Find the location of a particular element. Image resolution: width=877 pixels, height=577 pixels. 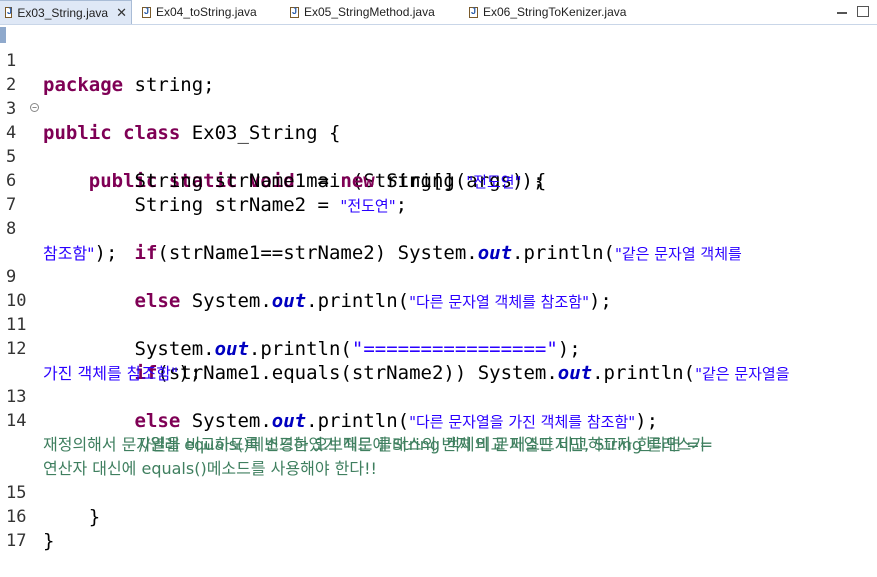

tab-label: Ex06_StringToKenizer.java is located at coordinates (555, 12).